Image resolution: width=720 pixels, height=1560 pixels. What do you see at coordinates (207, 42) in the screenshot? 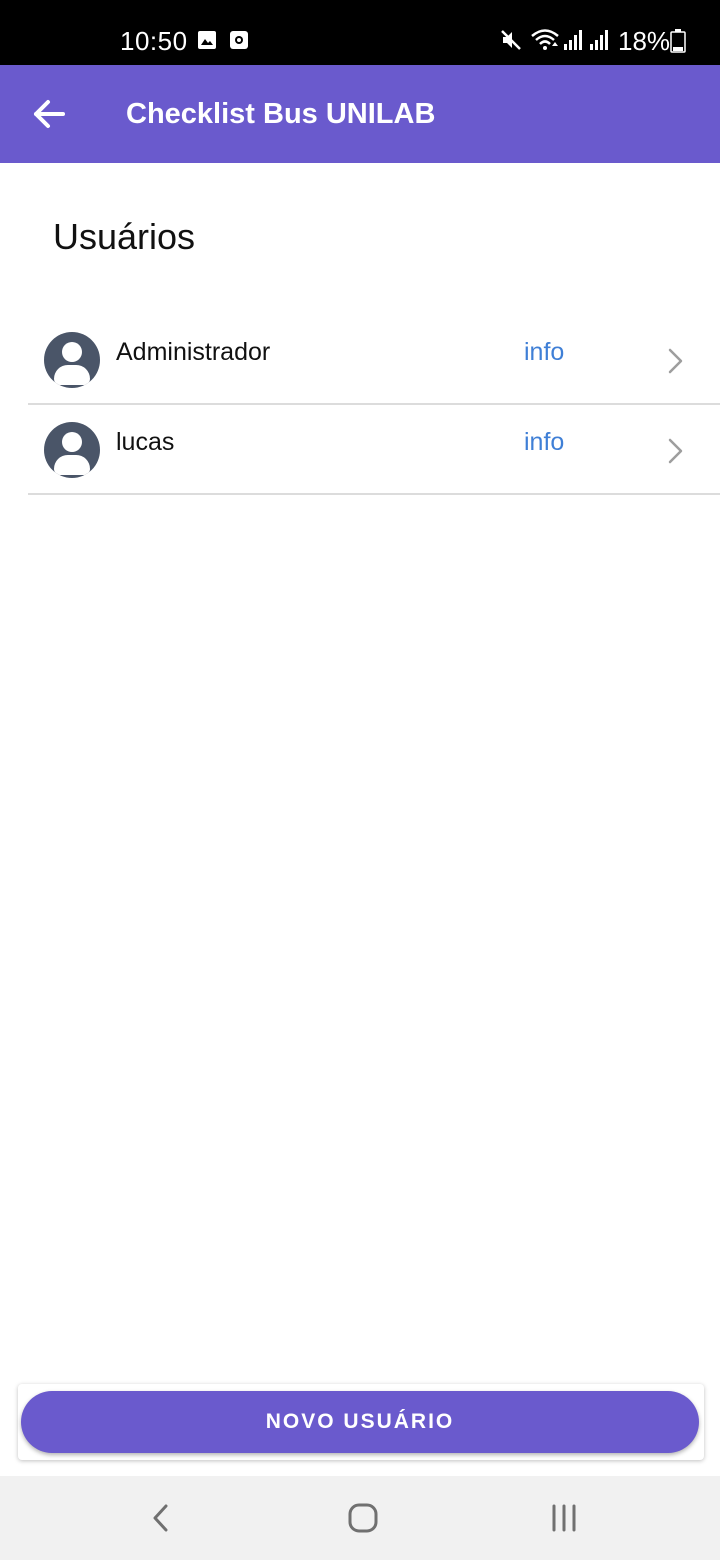
I see `image-icon` at bounding box center [207, 42].